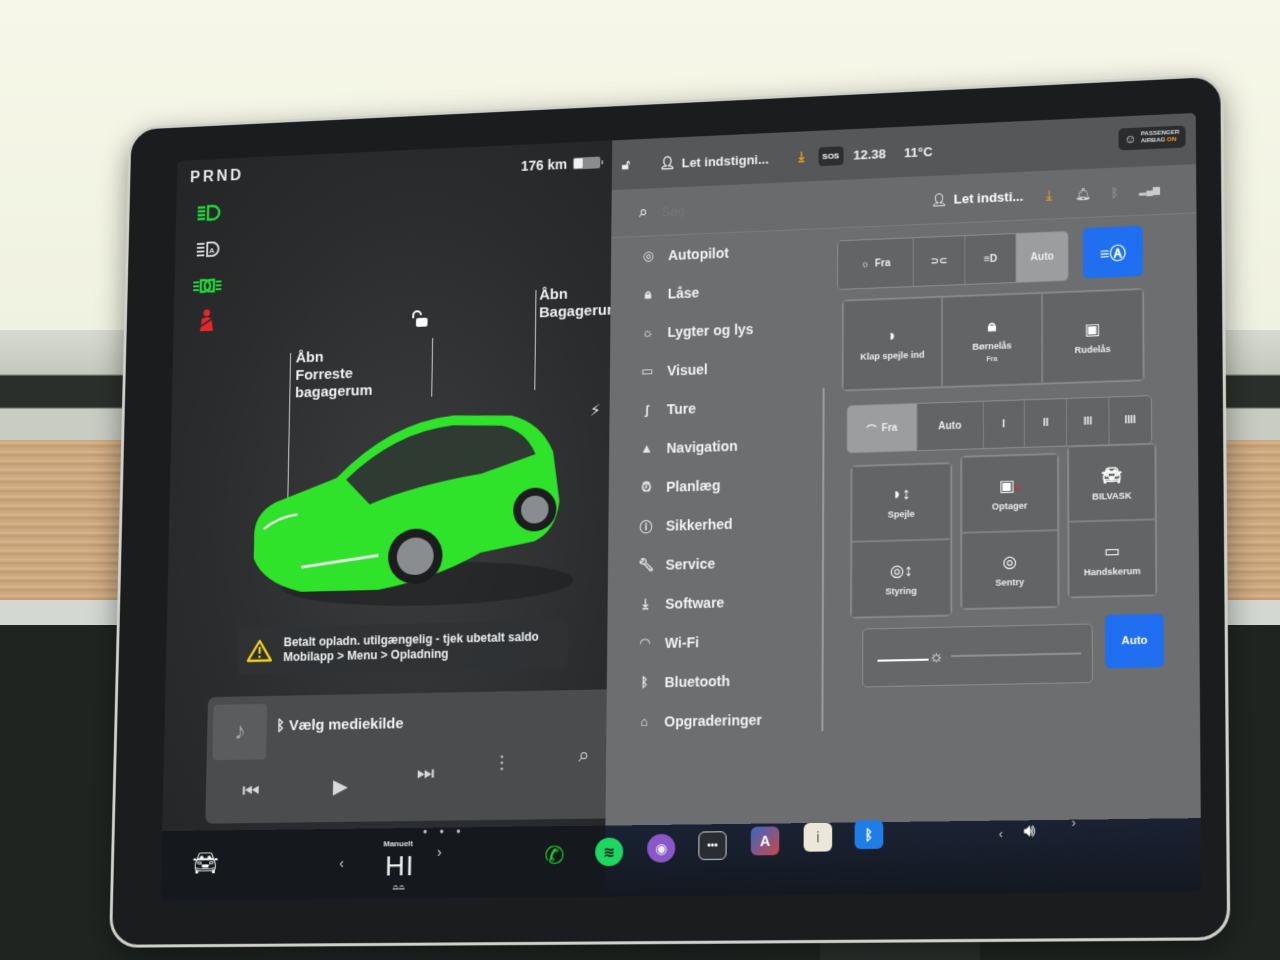  Describe the element at coordinates (205, 863) in the screenshot. I see `car-button: 🚘︎` at that location.